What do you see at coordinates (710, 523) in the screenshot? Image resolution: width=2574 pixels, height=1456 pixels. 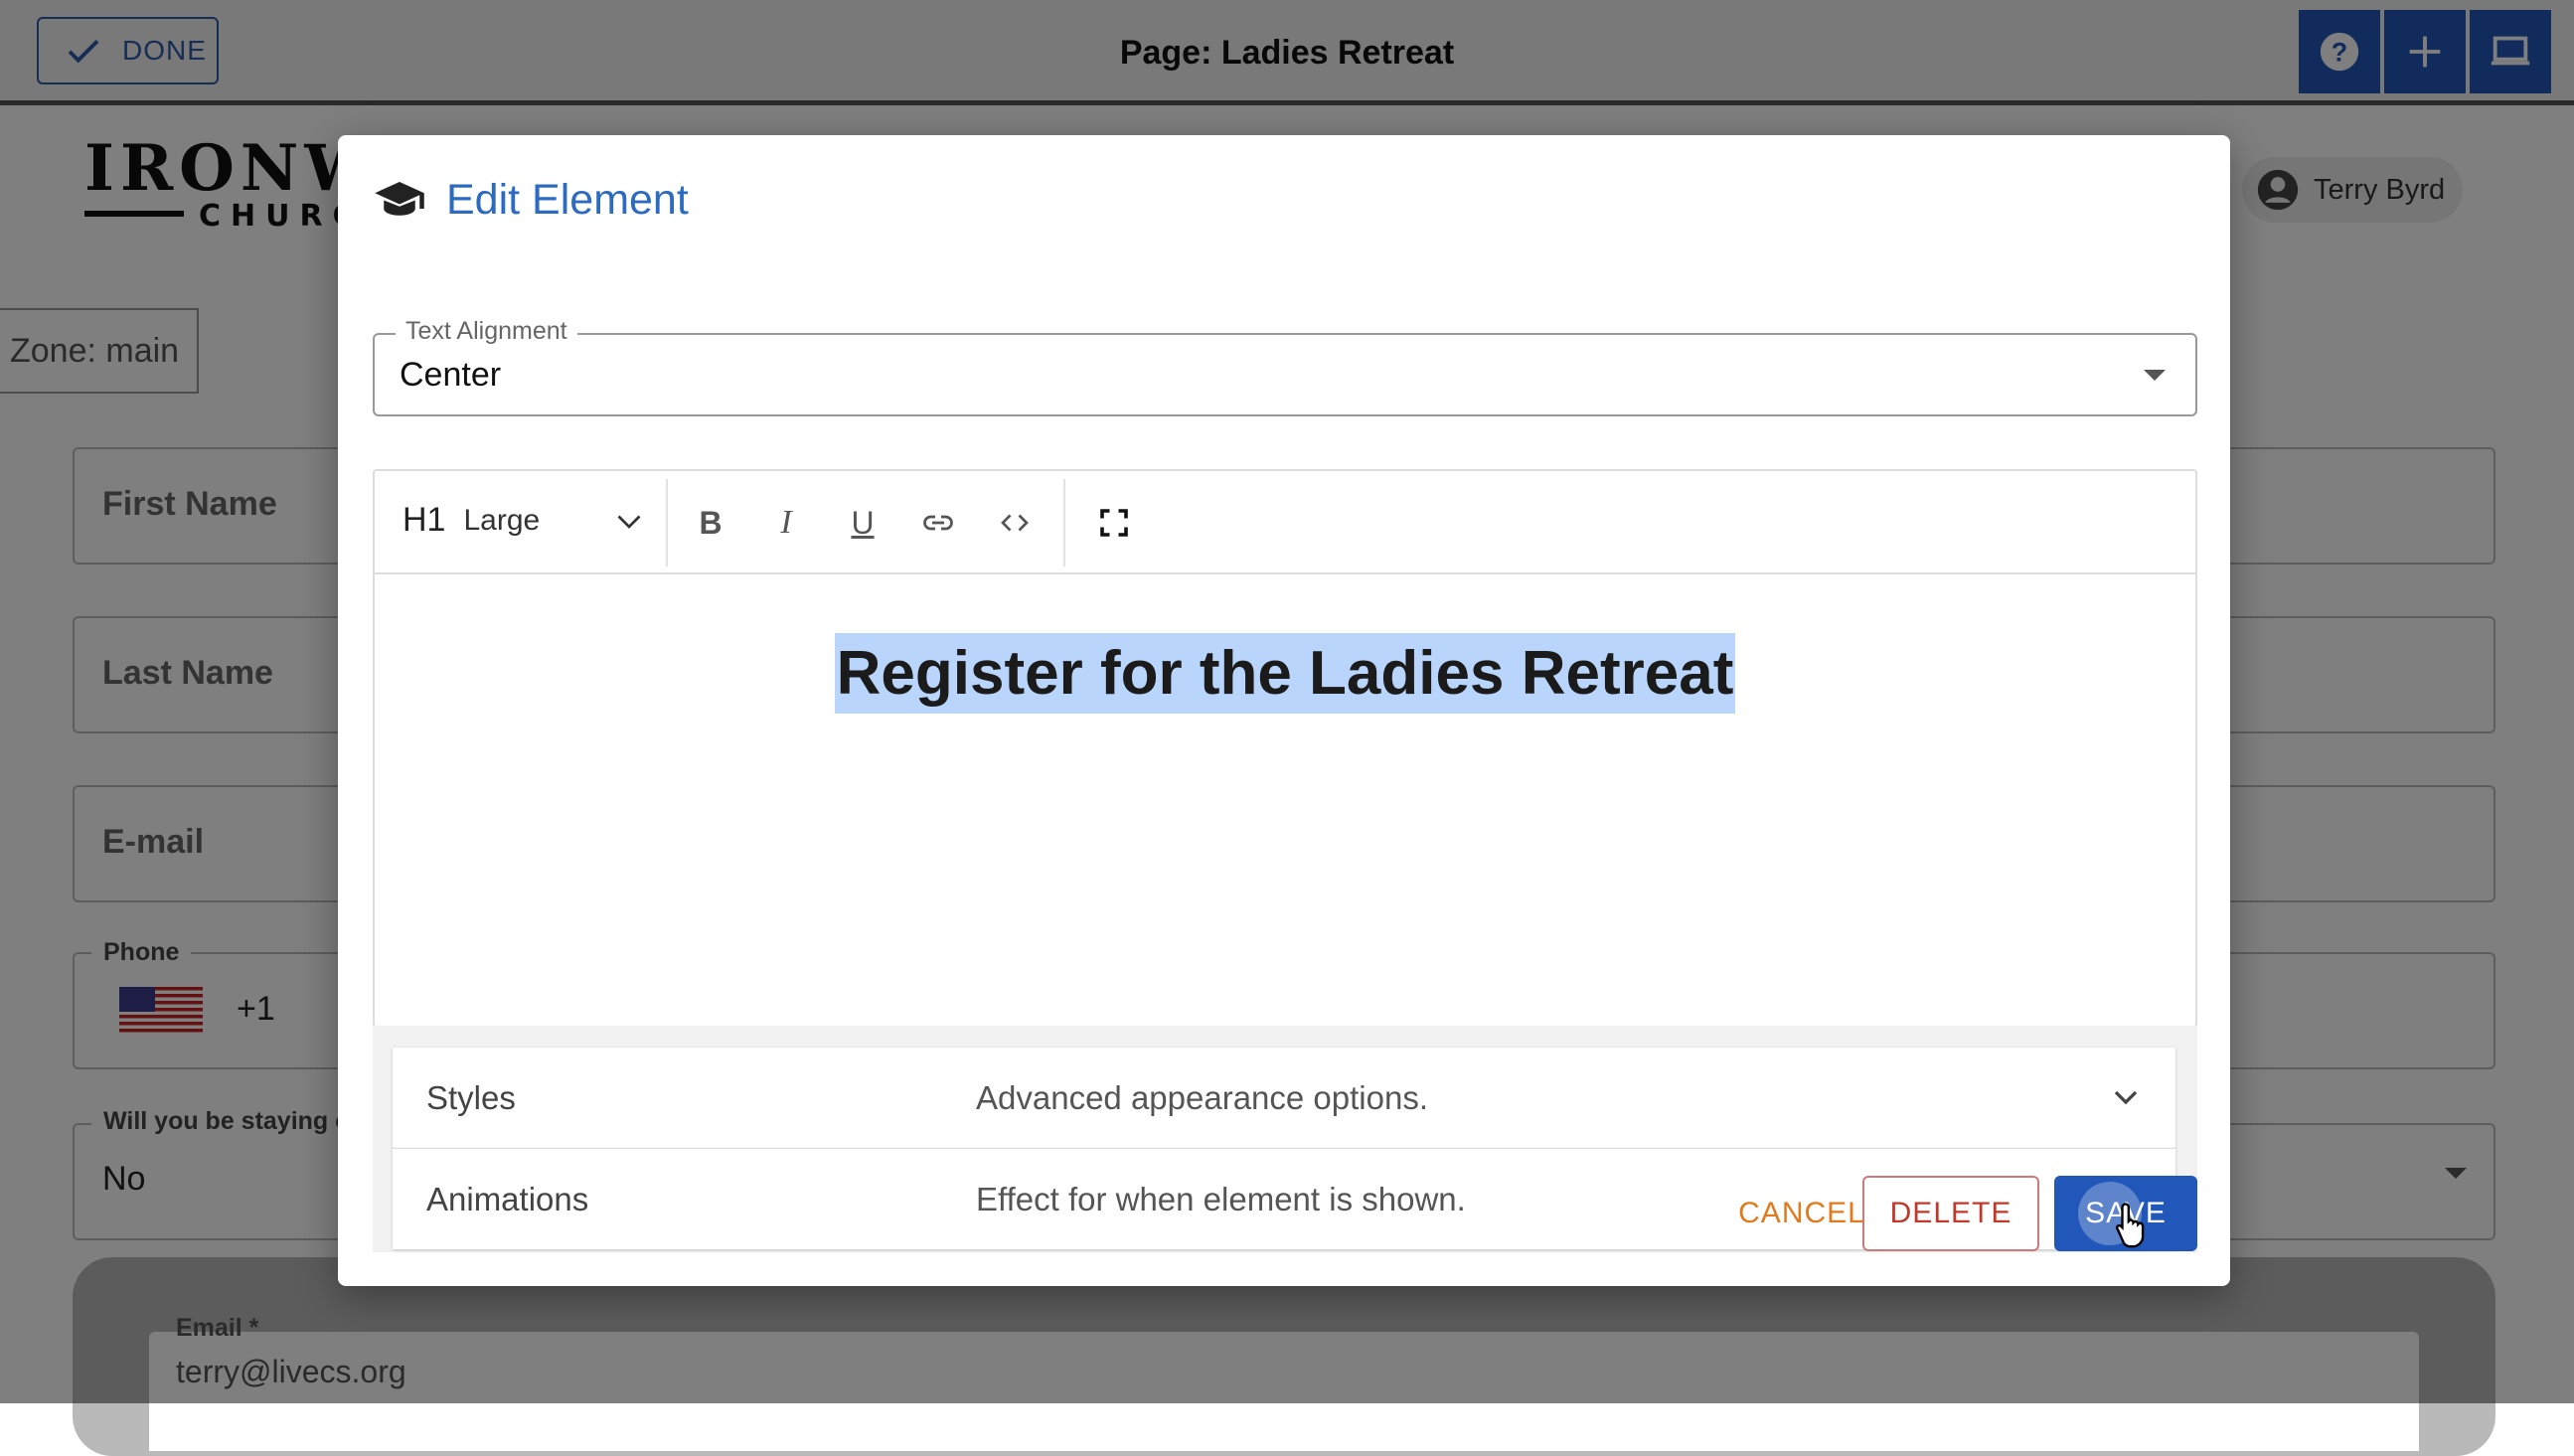 I see `bold-button: B` at bounding box center [710, 523].